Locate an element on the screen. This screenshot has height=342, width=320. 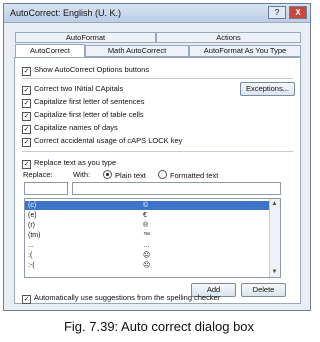
tab-autocorrect: AutoCorrect is located at coordinates (50, 51).